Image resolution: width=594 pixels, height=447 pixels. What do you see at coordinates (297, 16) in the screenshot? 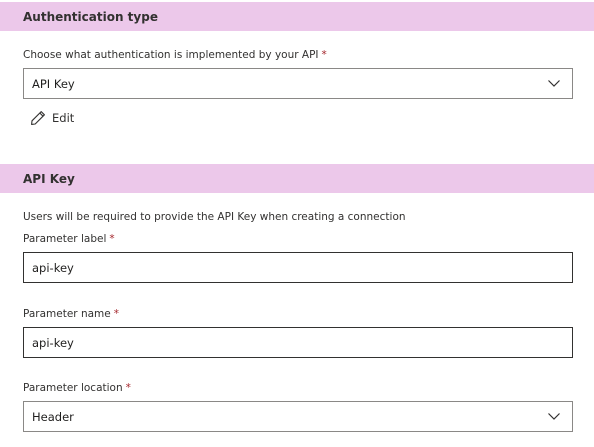
I see `section-header-authentication-type: Authentication type` at bounding box center [297, 16].